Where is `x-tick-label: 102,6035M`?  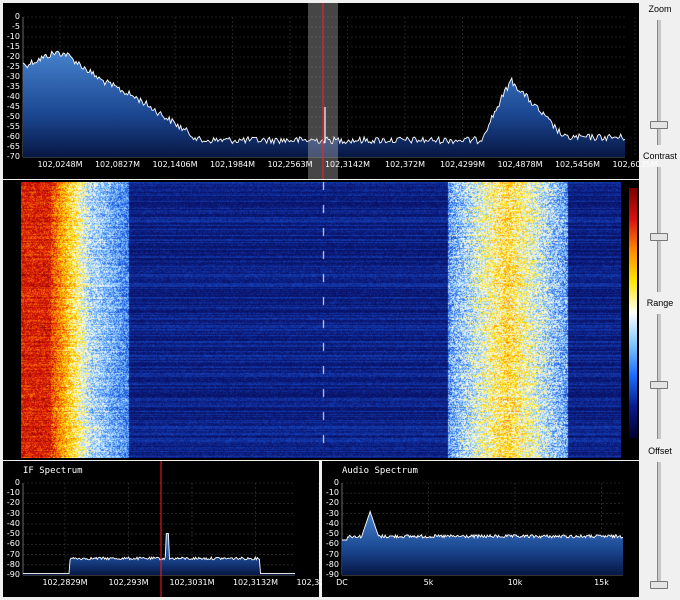
x-tick-label: 102,6035M is located at coordinates (635, 164).